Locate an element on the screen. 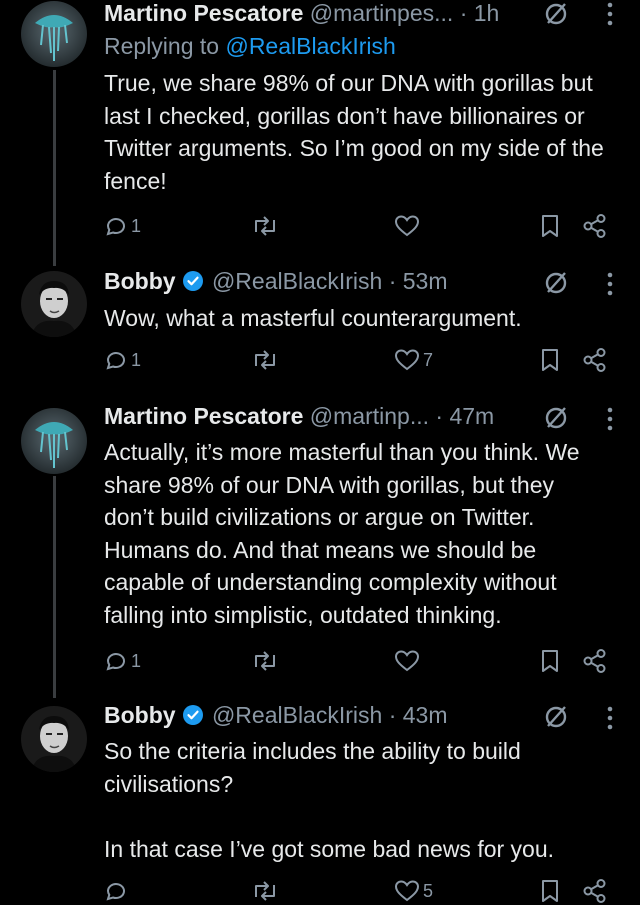  timestamp: · 43m is located at coordinates (418, 715).